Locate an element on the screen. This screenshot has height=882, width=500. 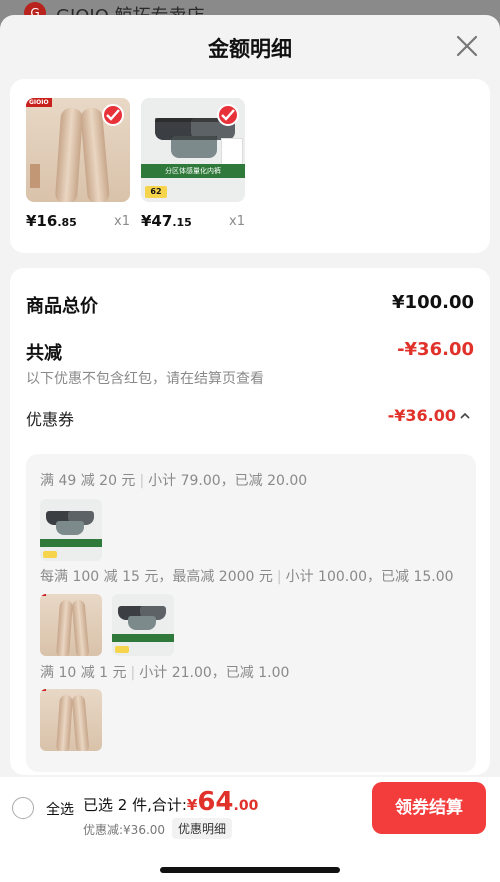
checkout-button: 领券结算 is located at coordinates (429, 808).